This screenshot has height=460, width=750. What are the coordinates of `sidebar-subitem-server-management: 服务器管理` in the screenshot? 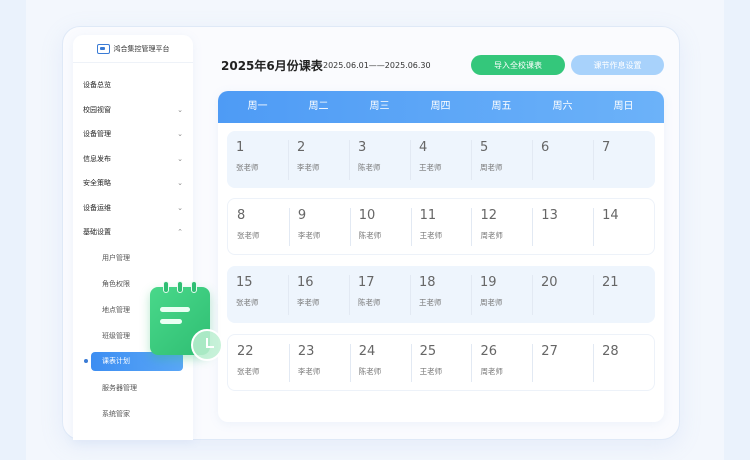 It's located at (133, 388).